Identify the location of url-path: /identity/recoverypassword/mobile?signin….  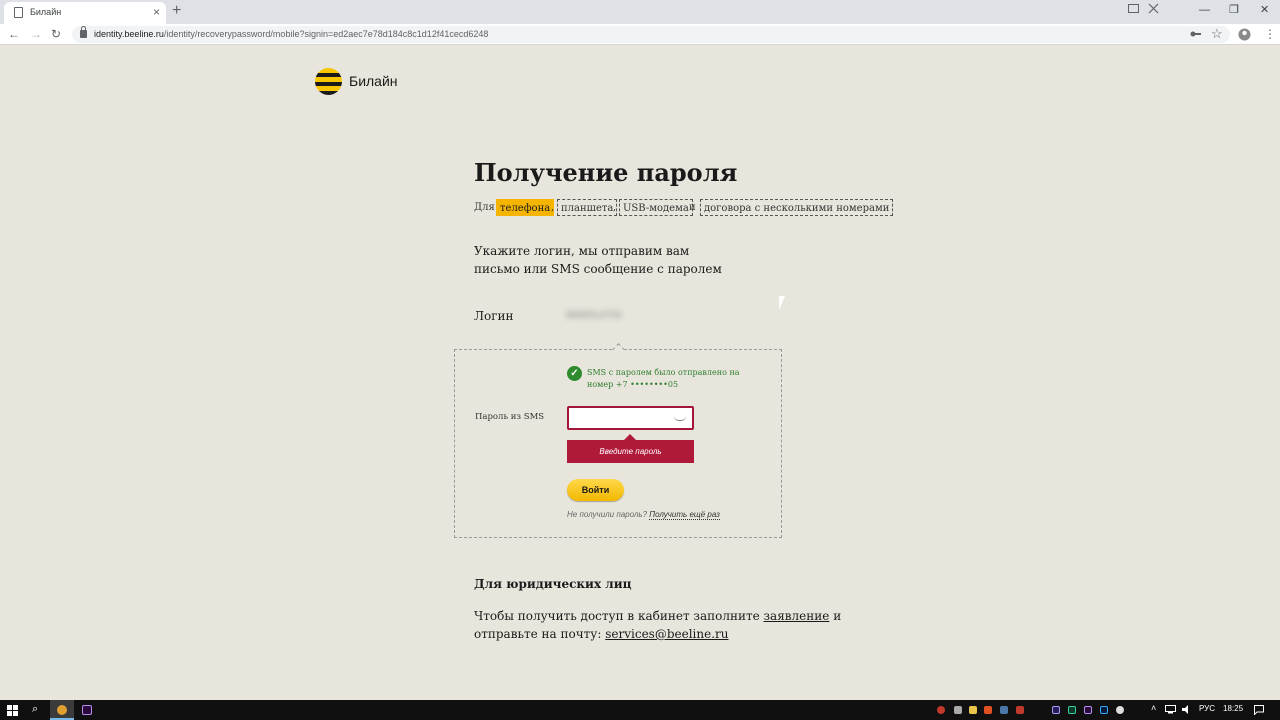
(326, 34).